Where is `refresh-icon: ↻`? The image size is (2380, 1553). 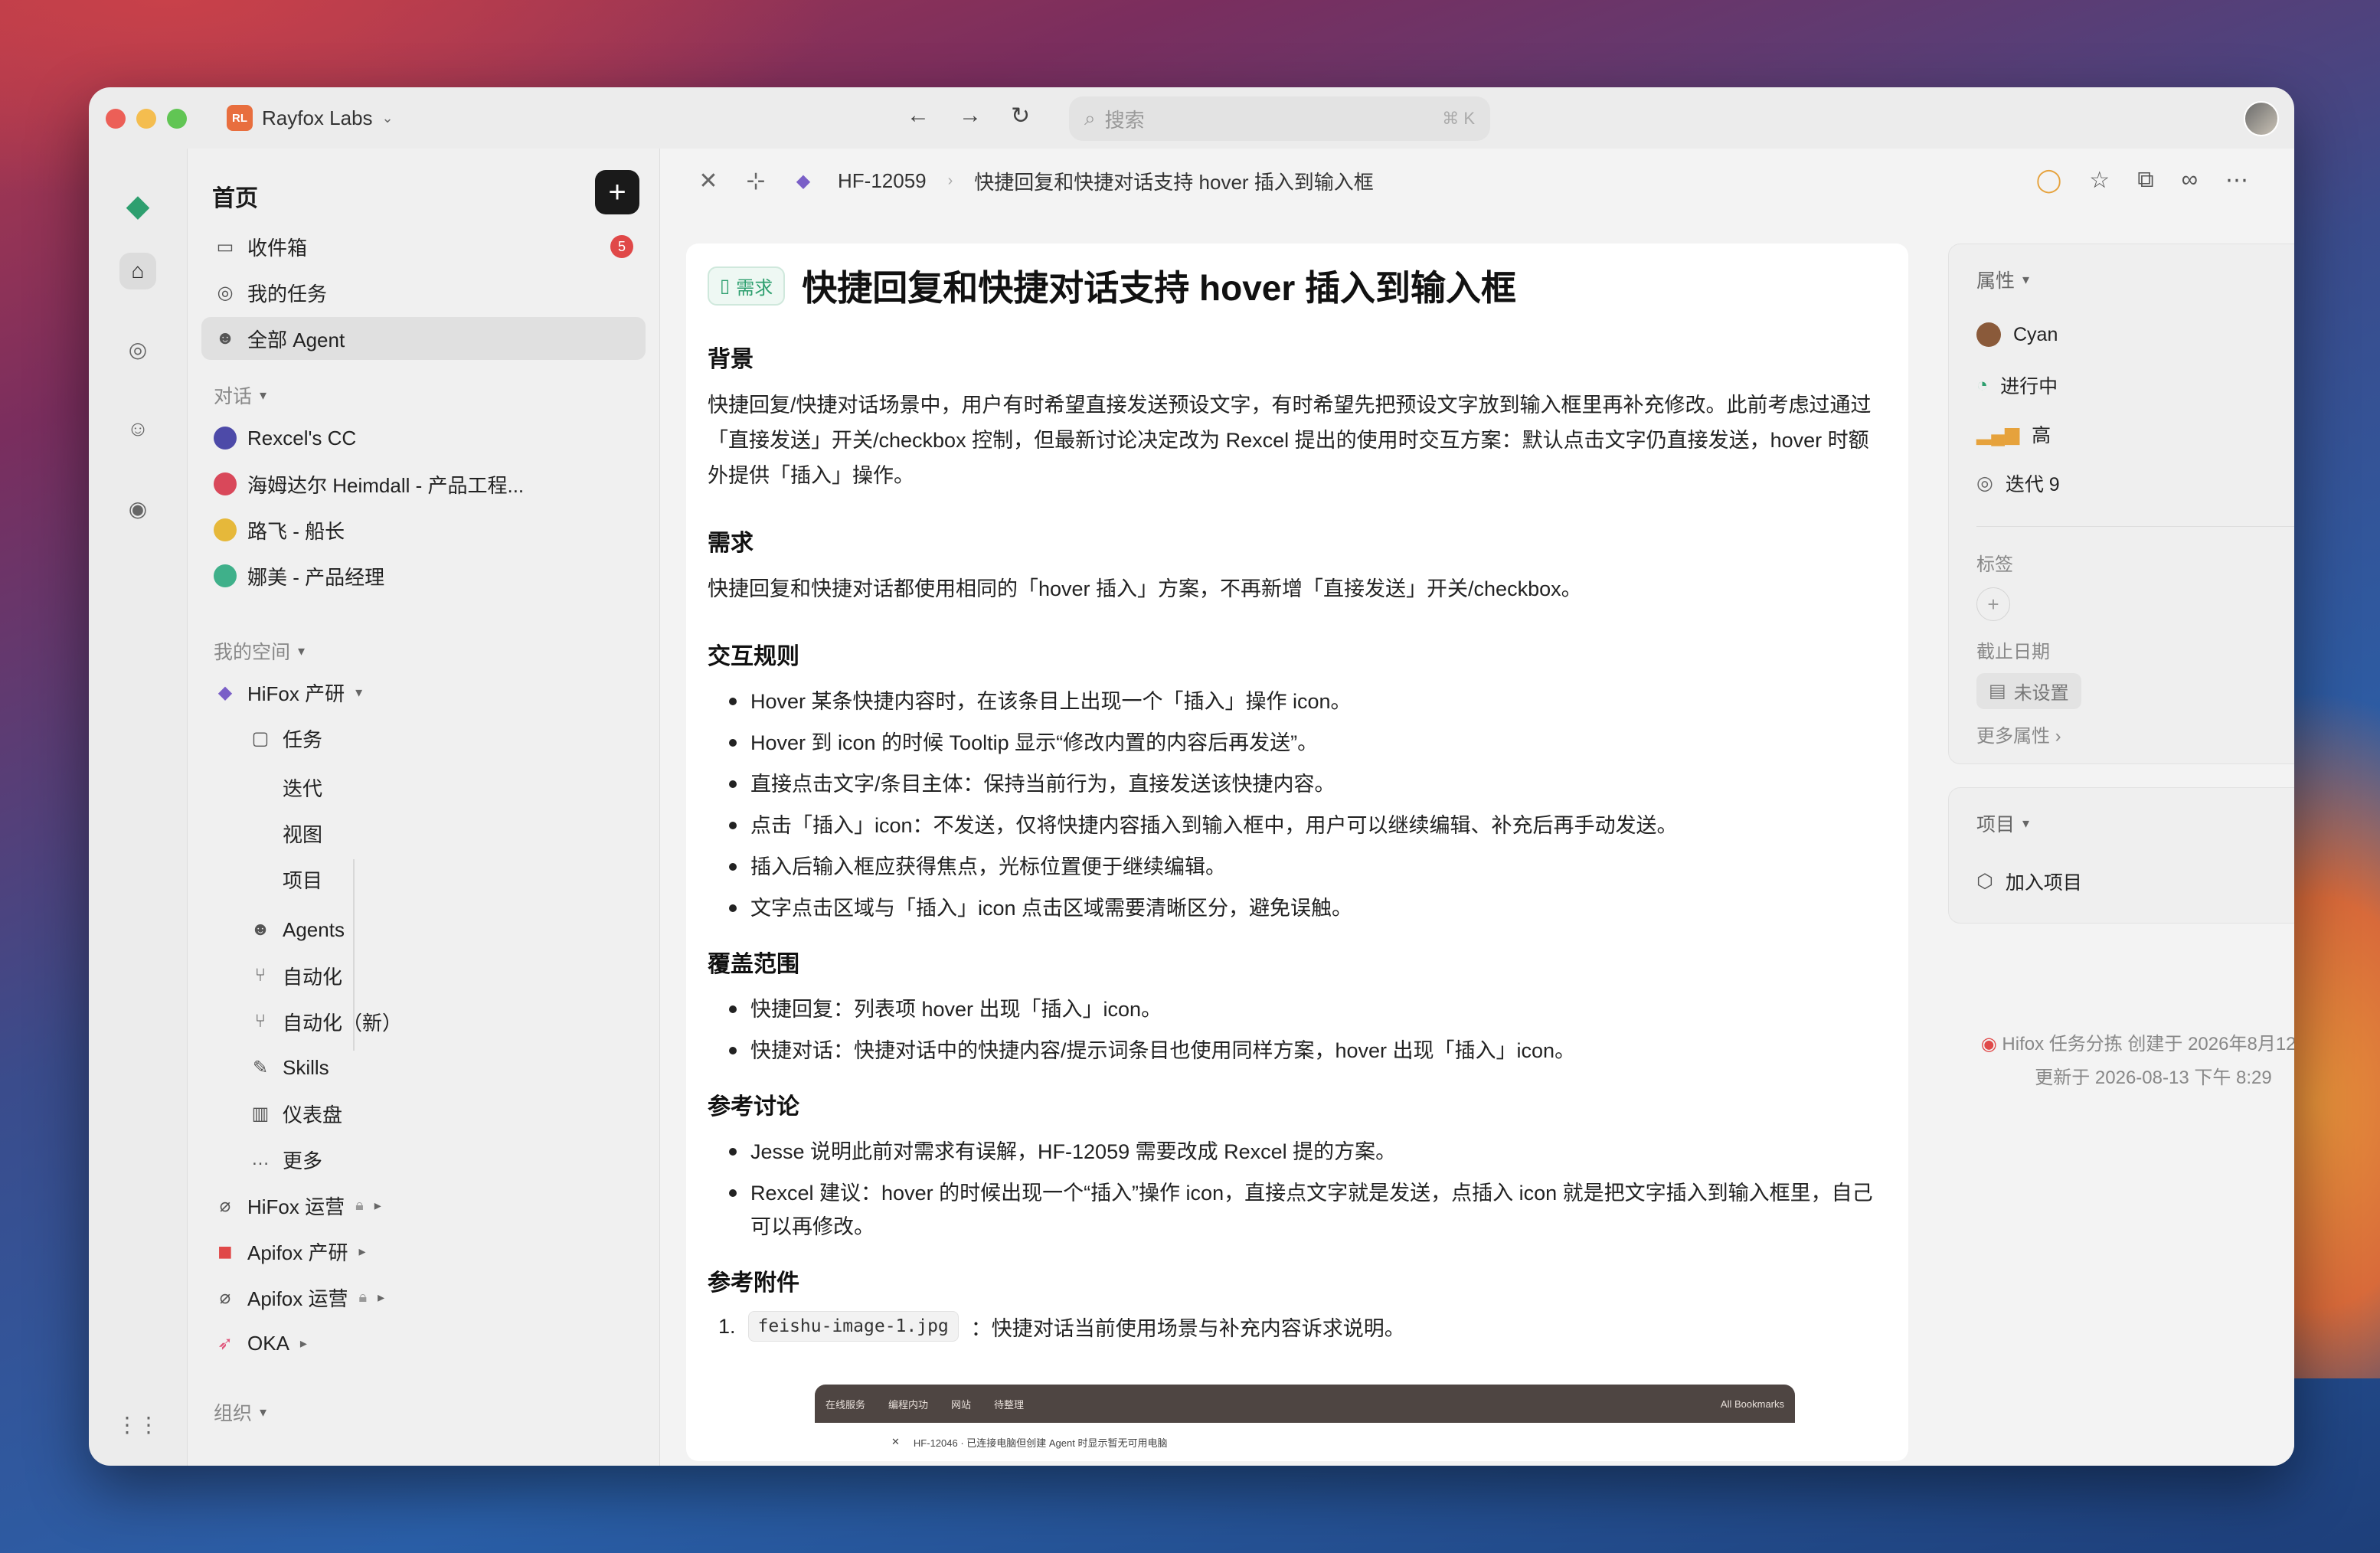 refresh-icon: ↻ is located at coordinates (1020, 116).